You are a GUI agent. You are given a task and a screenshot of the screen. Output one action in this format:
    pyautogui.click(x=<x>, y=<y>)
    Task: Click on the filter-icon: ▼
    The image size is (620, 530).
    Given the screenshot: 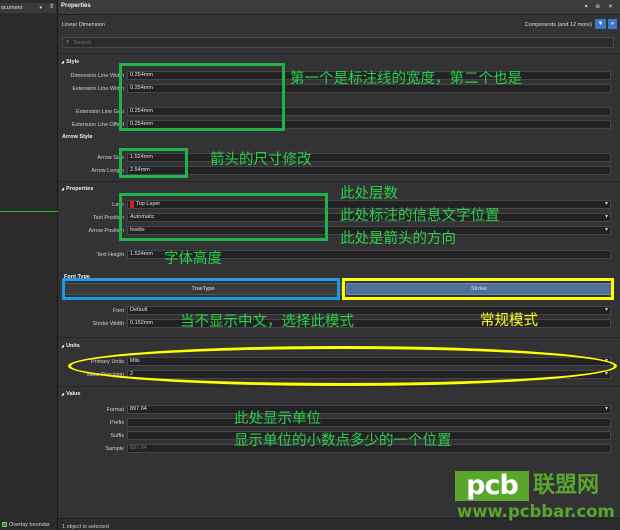 What is the action you would take?
    pyautogui.click(x=600, y=24)
    